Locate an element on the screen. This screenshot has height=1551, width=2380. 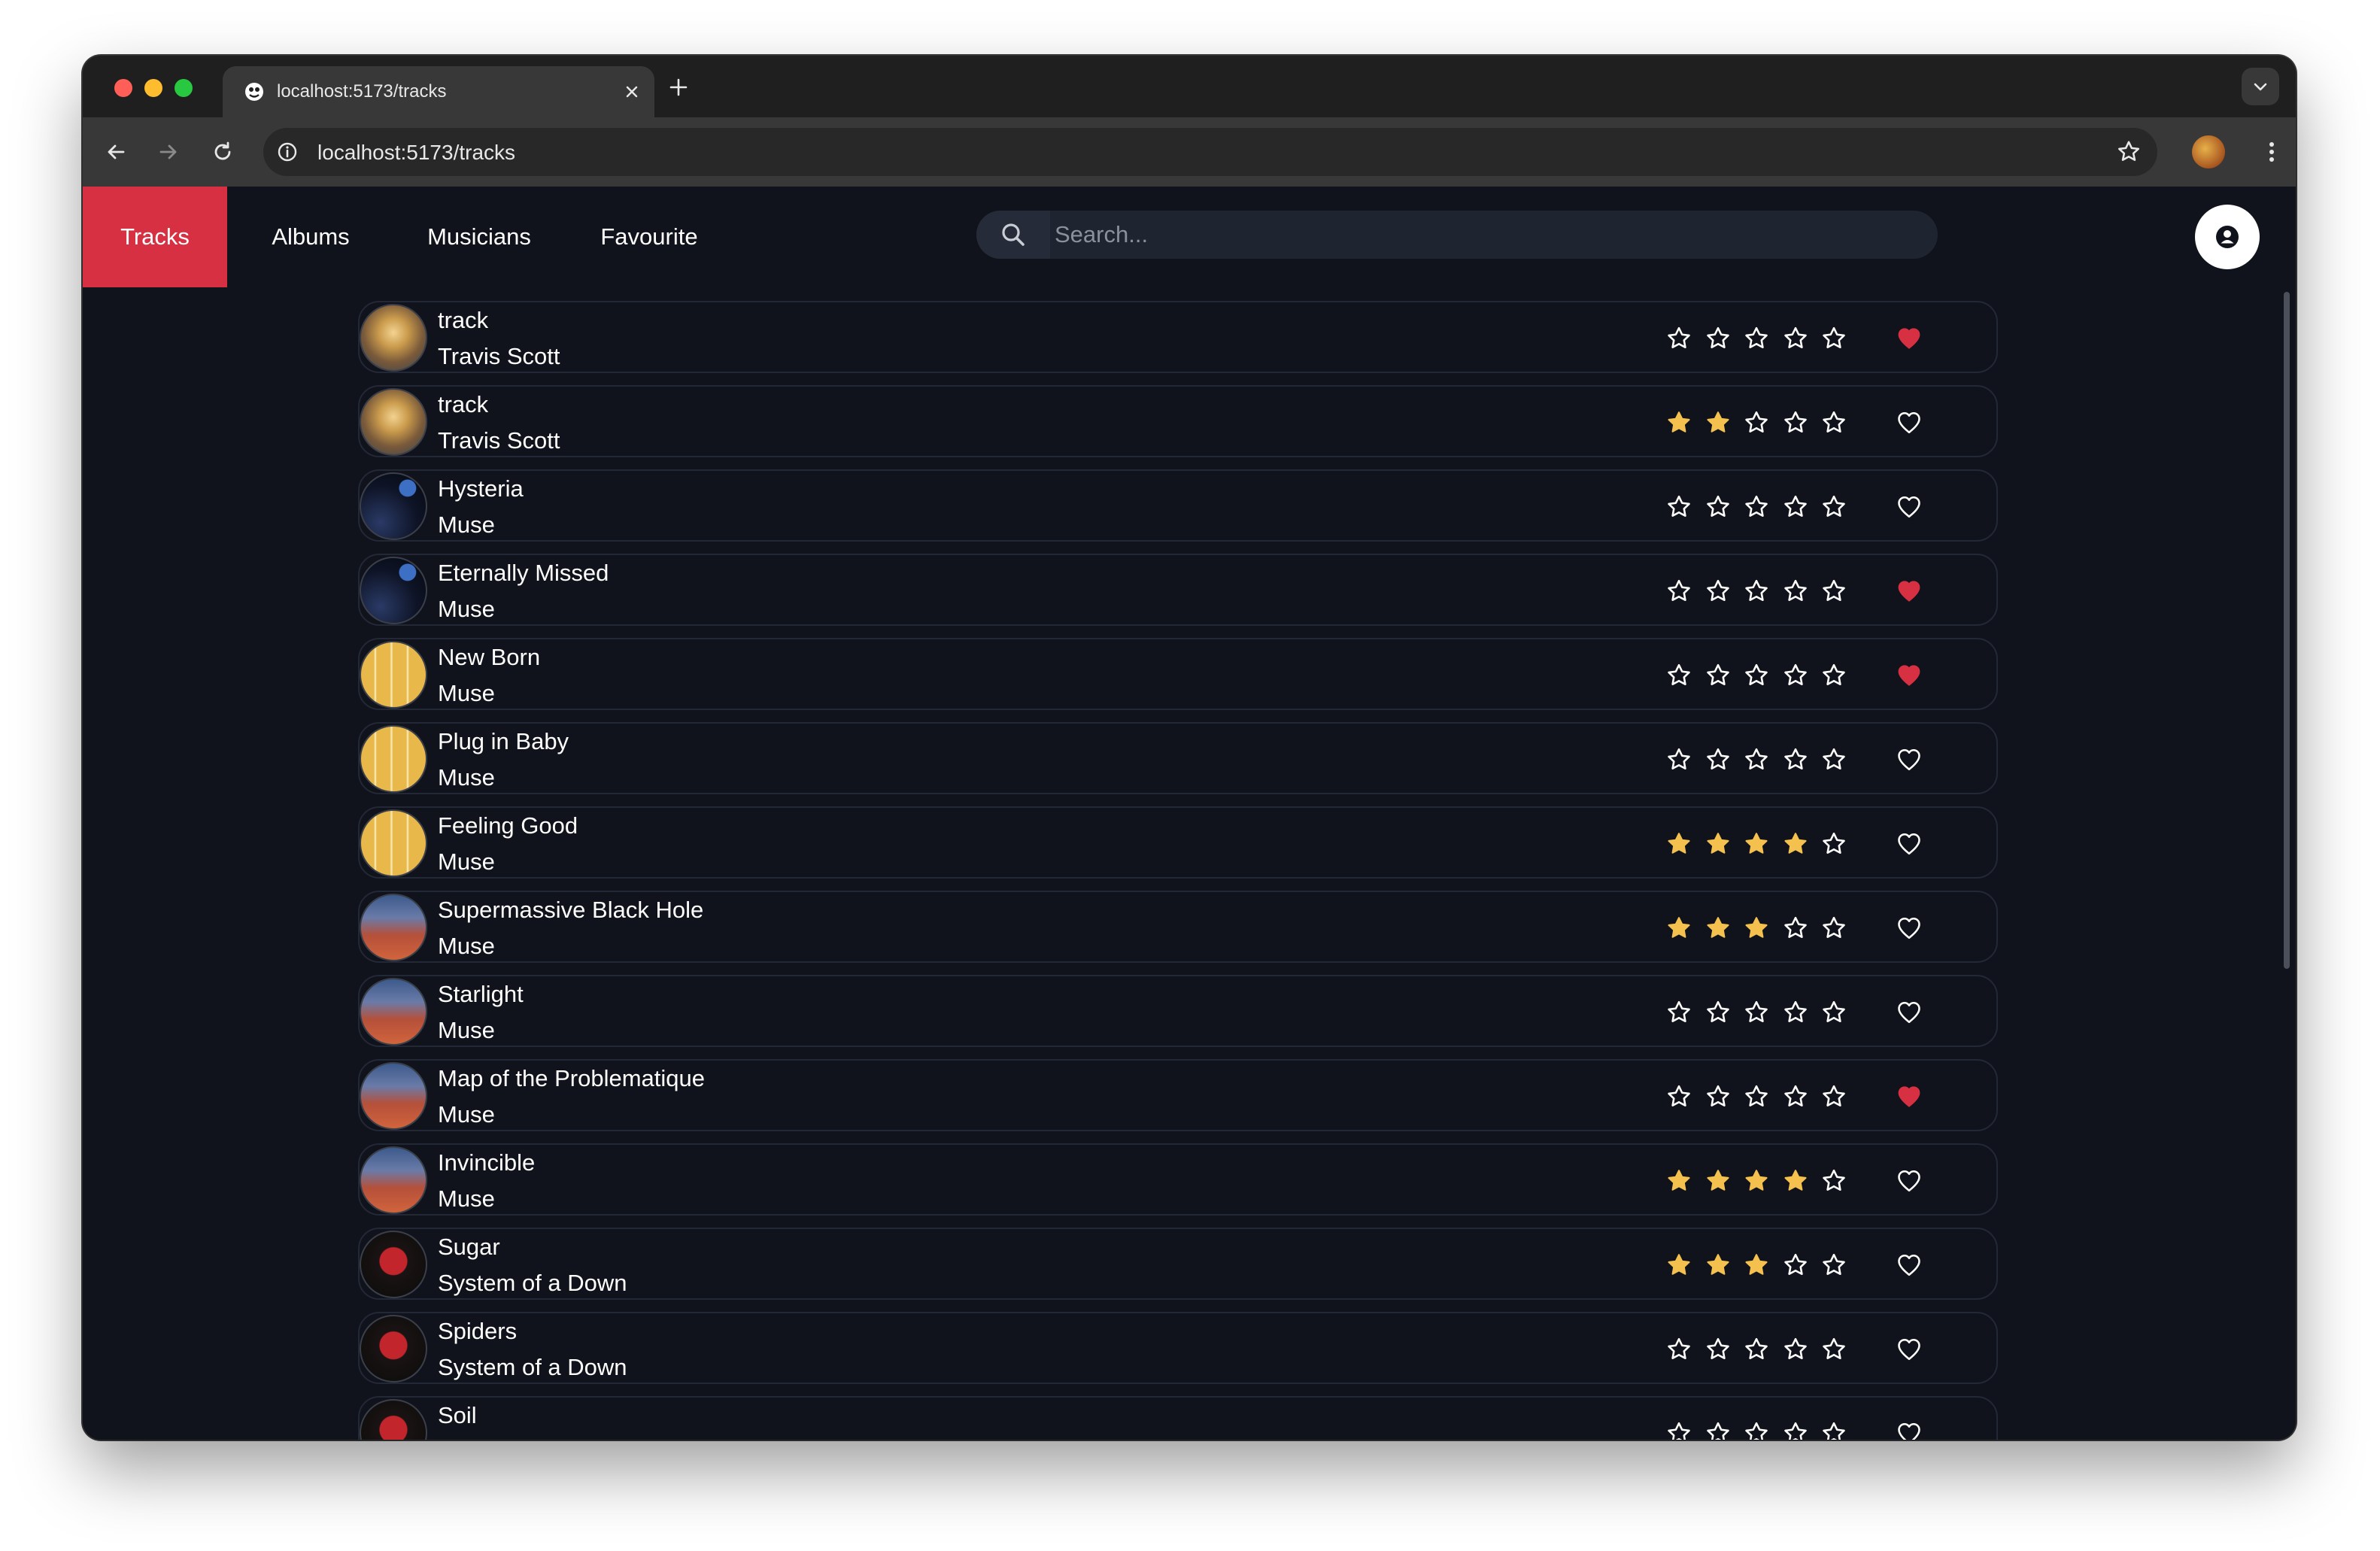
back-icon is located at coordinates (116, 152).